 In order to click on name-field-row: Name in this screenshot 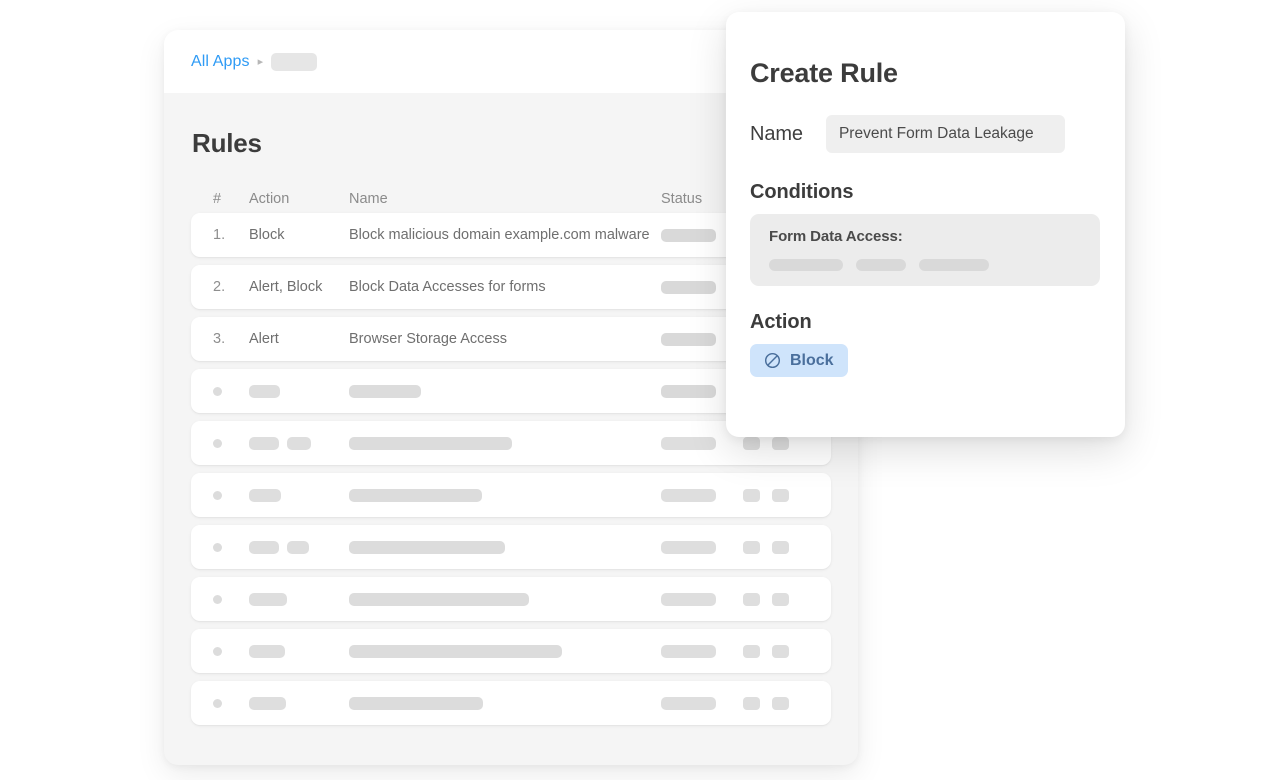, I will do `click(923, 134)`.